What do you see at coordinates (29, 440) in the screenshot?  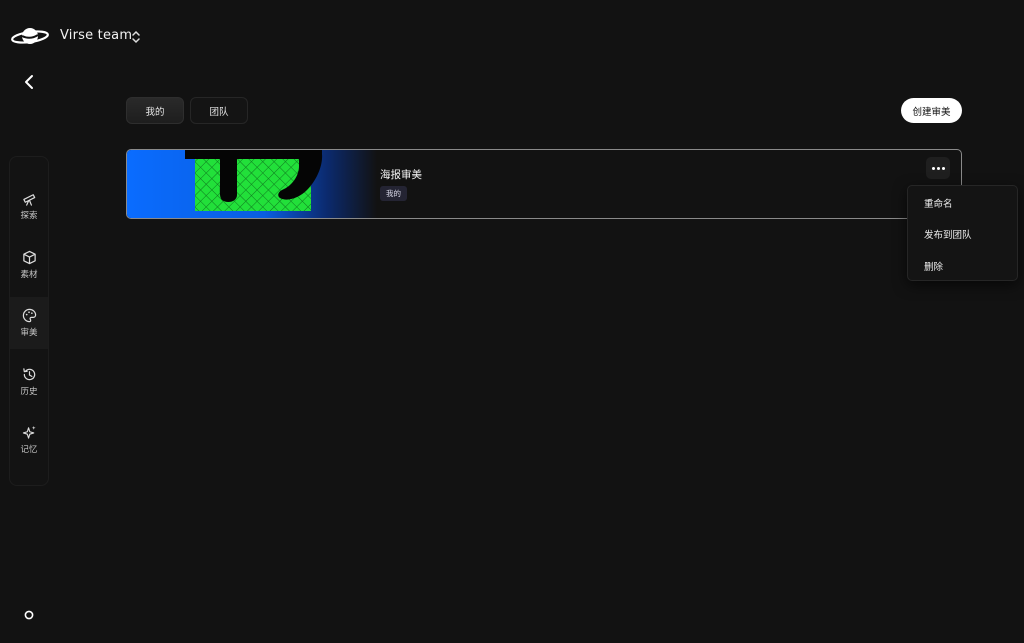 I see `sidebar-item-memory: 记忆` at bounding box center [29, 440].